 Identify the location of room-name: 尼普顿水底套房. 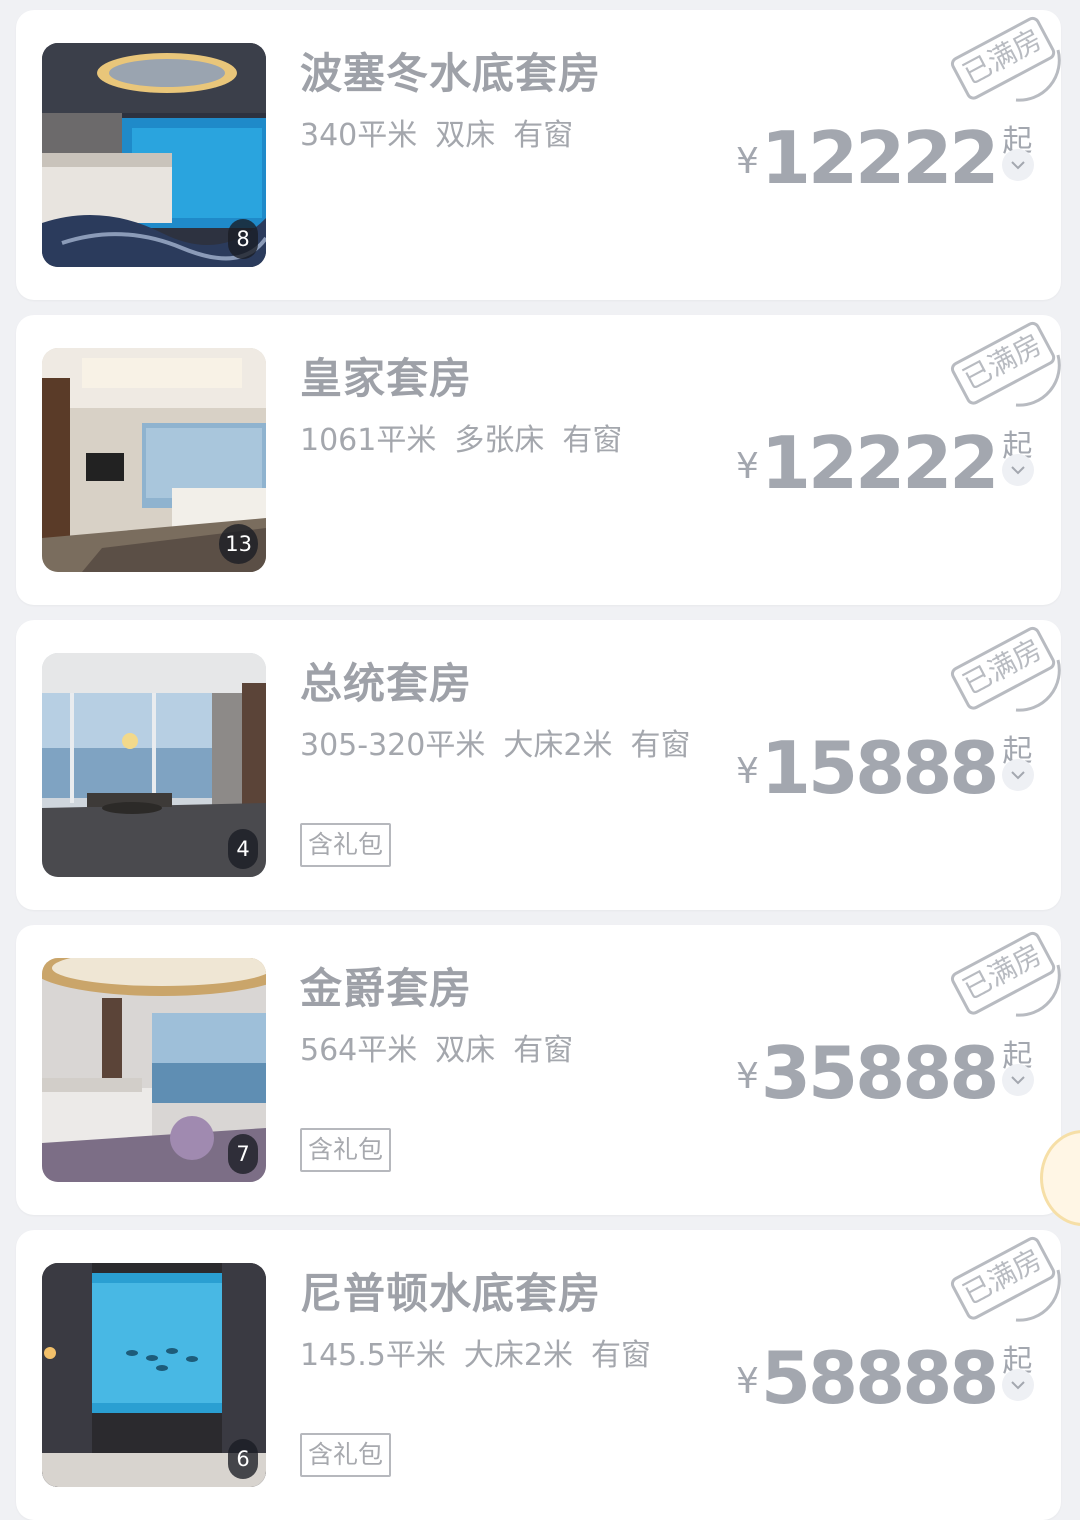
(451, 1293).